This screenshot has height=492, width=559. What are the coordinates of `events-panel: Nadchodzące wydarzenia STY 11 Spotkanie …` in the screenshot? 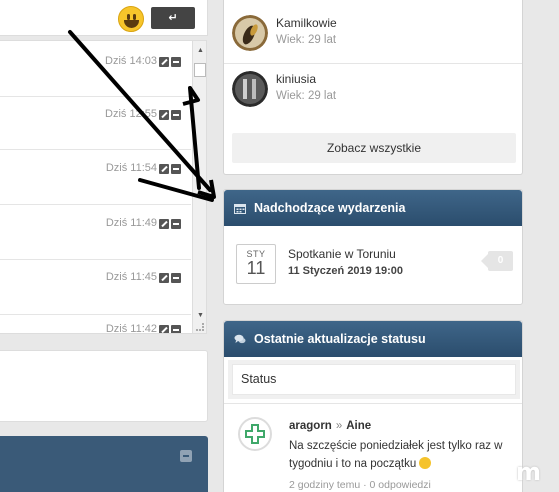 It's located at (373, 247).